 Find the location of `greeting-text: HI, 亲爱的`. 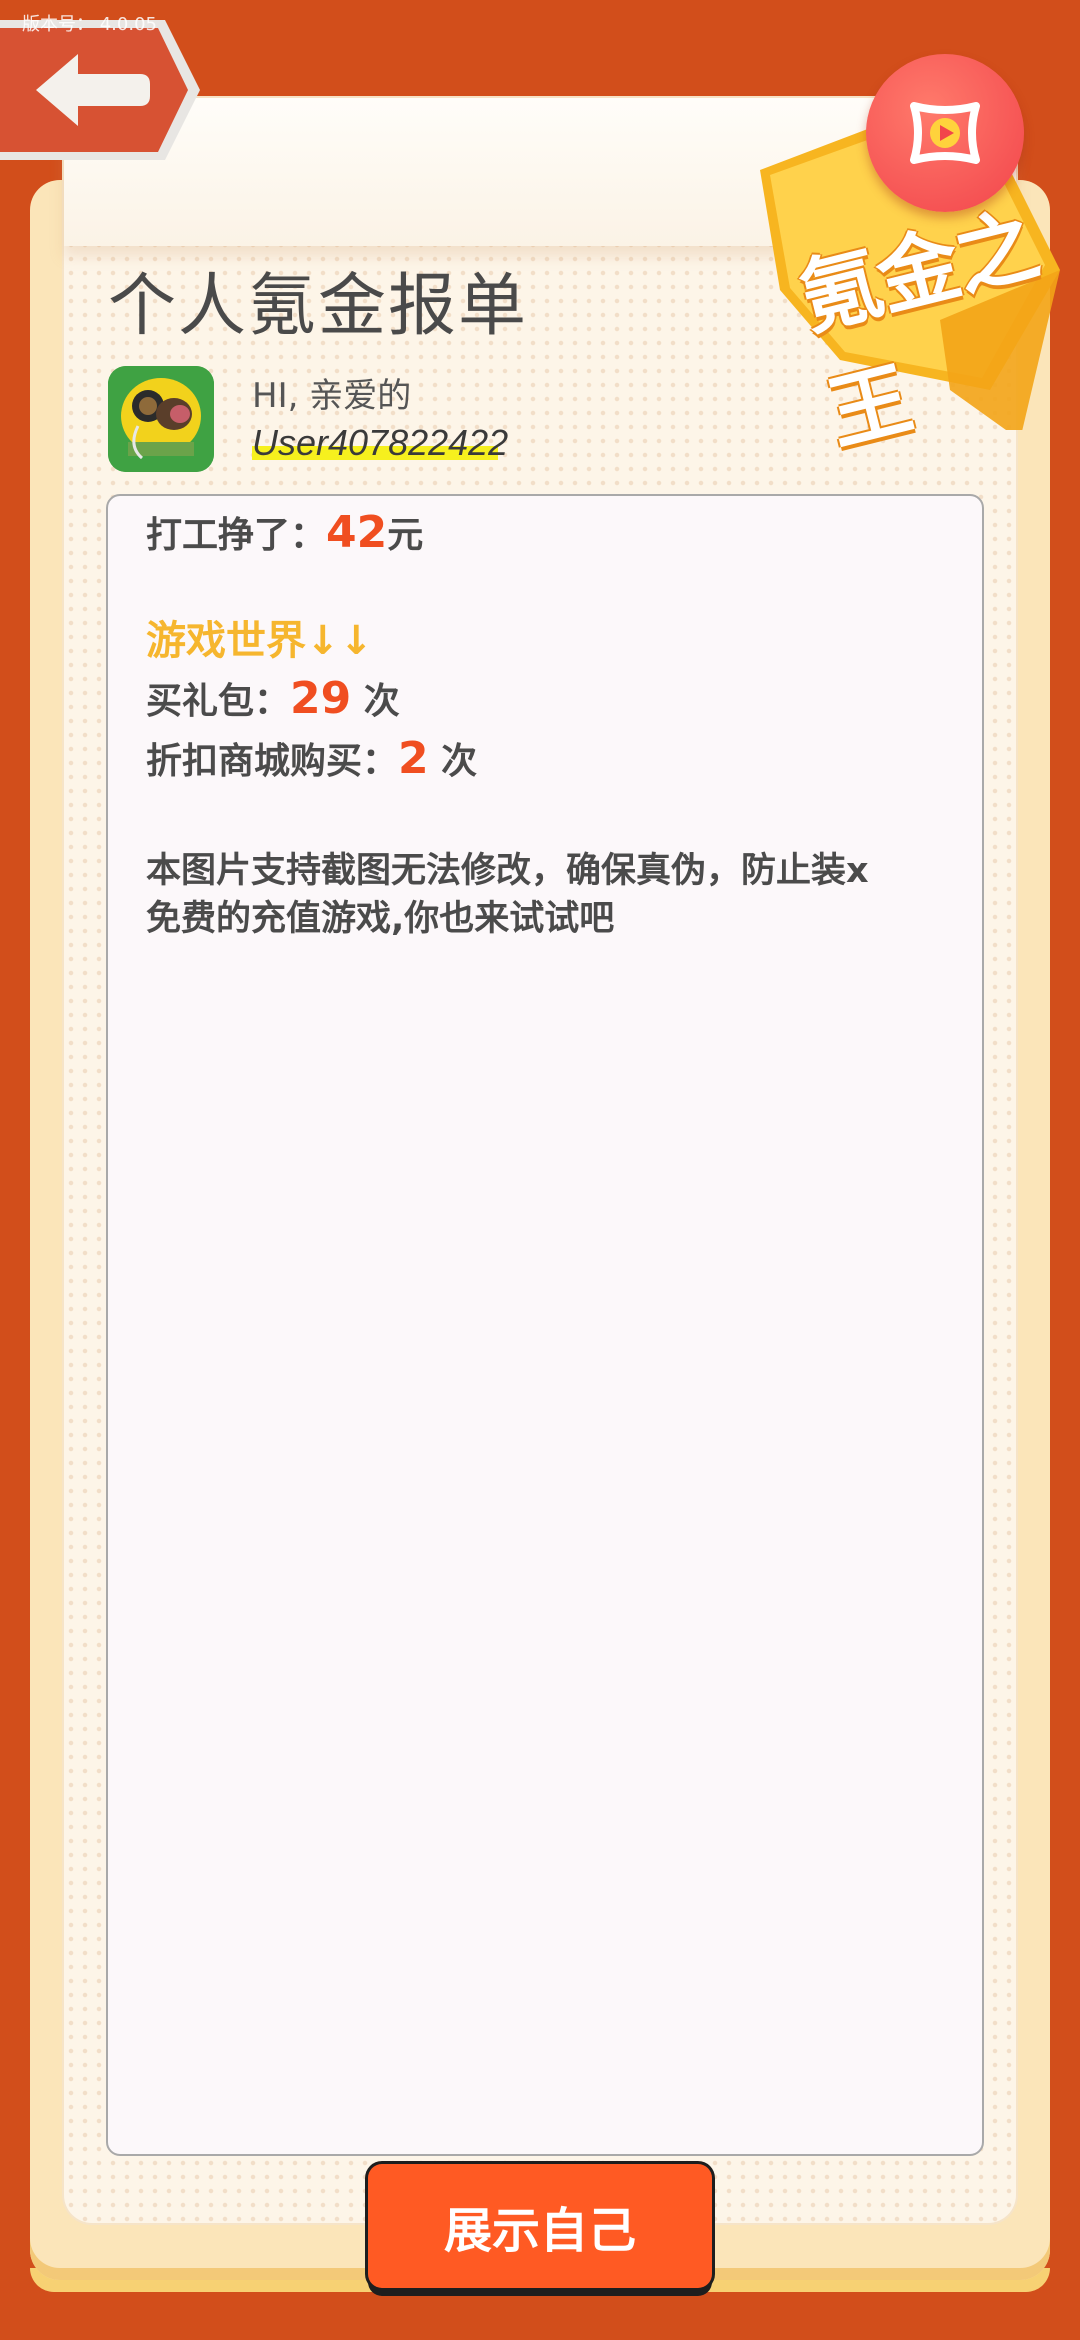

greeting-text: HI, 亲爱的 is located at coordinates (332, 396).